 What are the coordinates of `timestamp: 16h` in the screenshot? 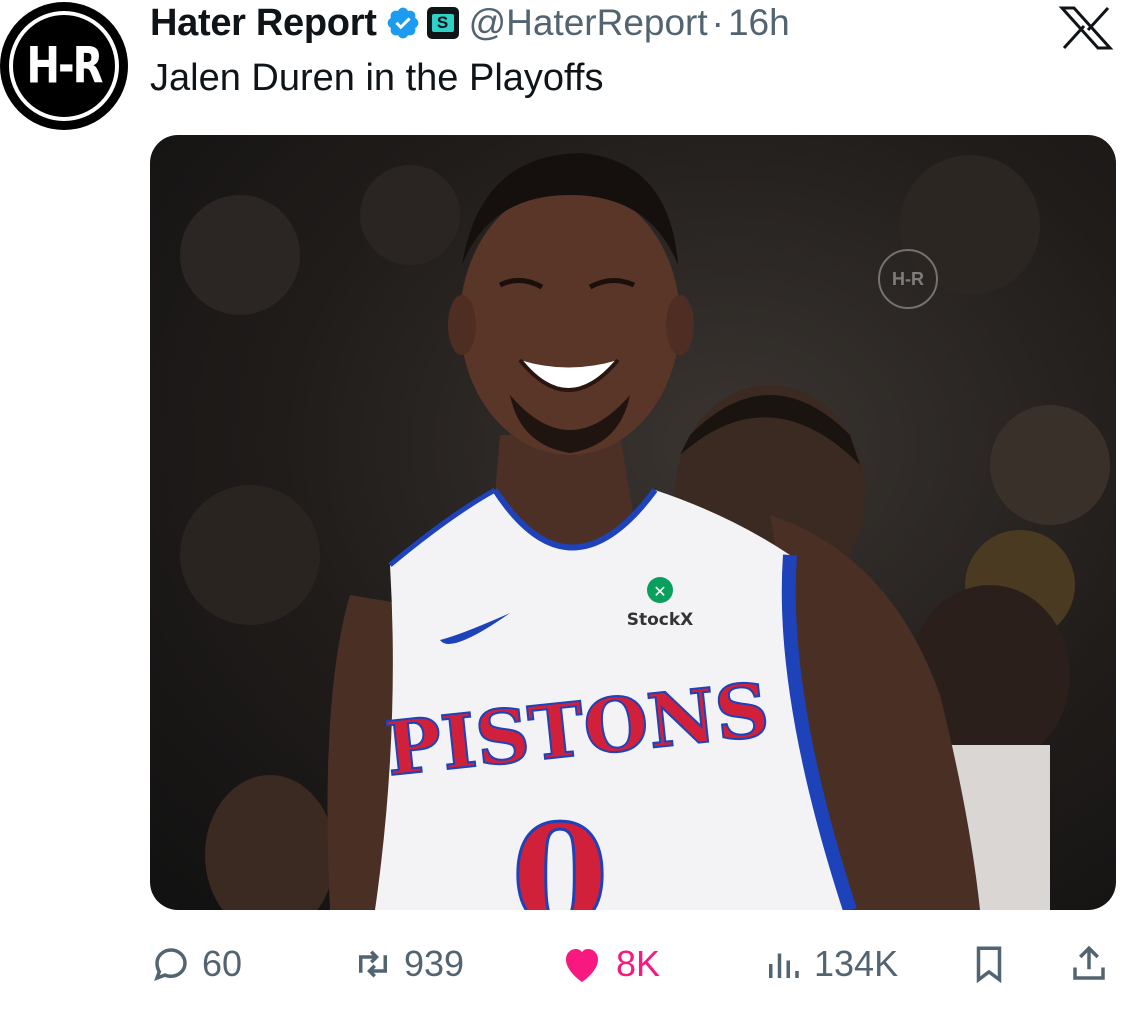 It's located at (759, 23).